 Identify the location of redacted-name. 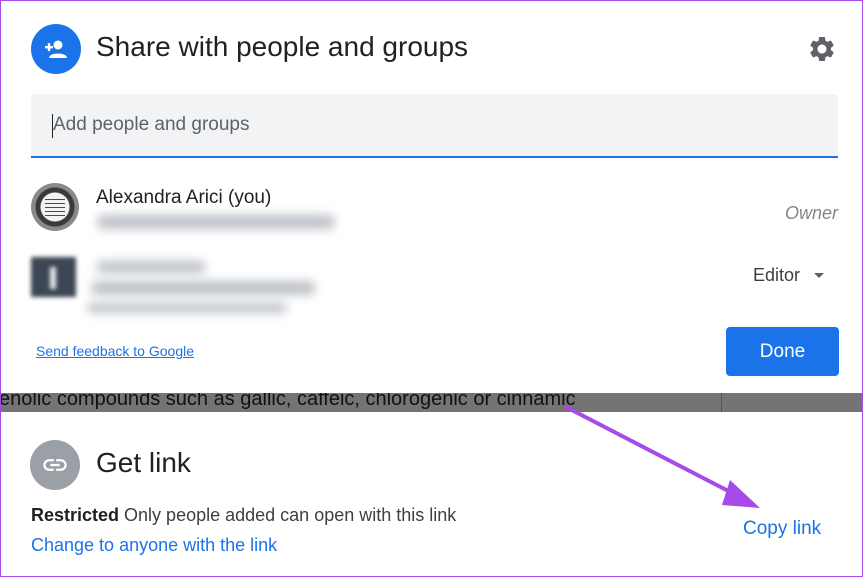
(151, 267).